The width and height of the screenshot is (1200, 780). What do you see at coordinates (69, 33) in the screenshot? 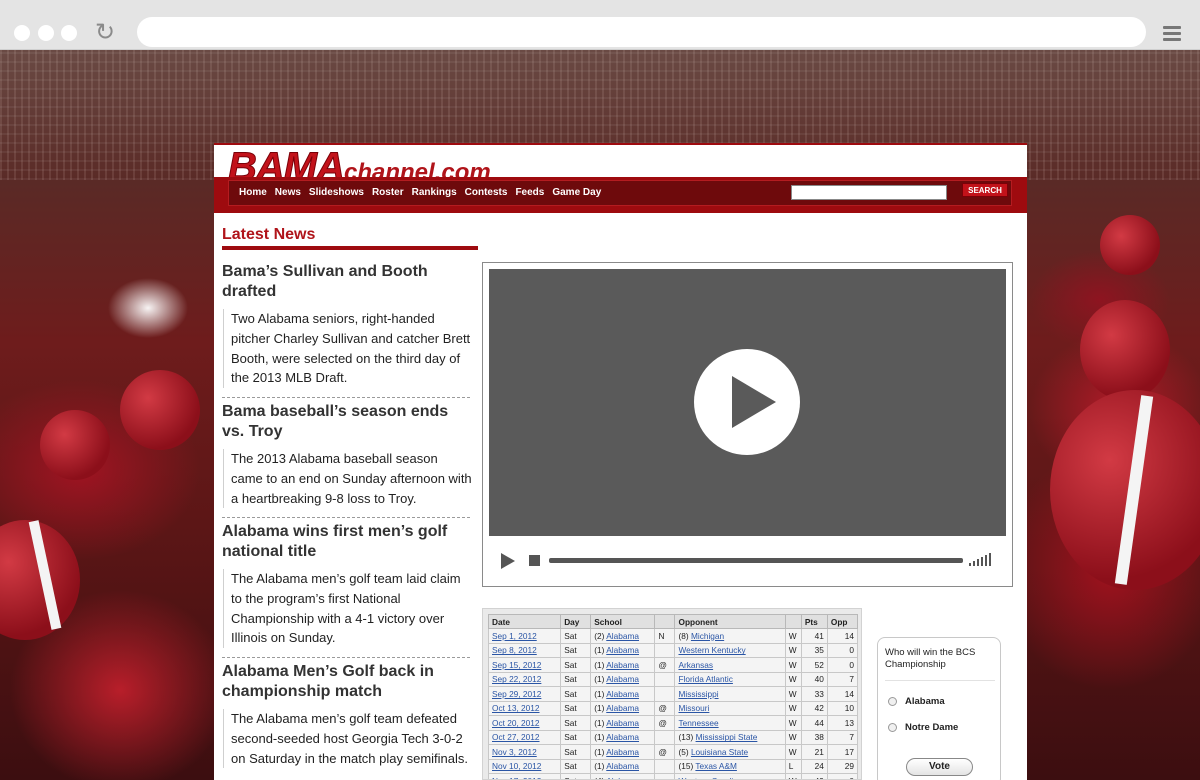
I see `window-maximize-icon` at bounding box center [69, 33].